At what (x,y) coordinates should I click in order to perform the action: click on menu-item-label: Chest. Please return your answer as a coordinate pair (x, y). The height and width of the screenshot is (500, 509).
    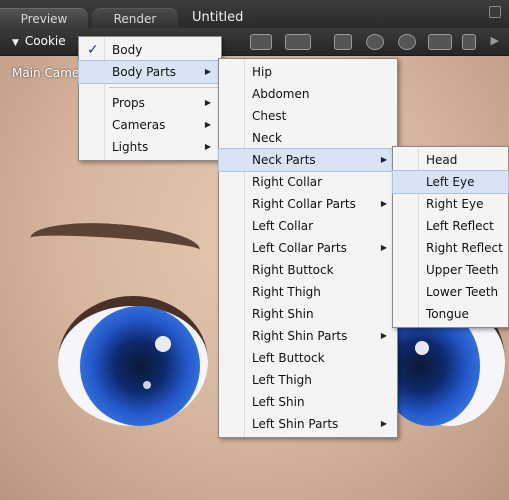
    Looking at the image, I should click on (269, 116).